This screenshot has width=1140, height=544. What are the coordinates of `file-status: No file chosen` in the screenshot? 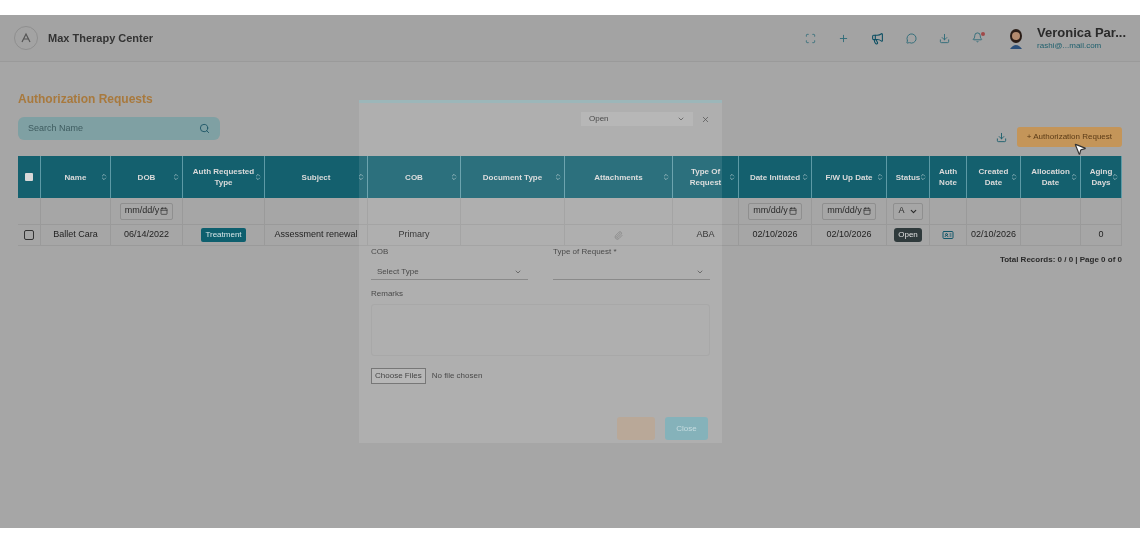 It's located at (457, 376).